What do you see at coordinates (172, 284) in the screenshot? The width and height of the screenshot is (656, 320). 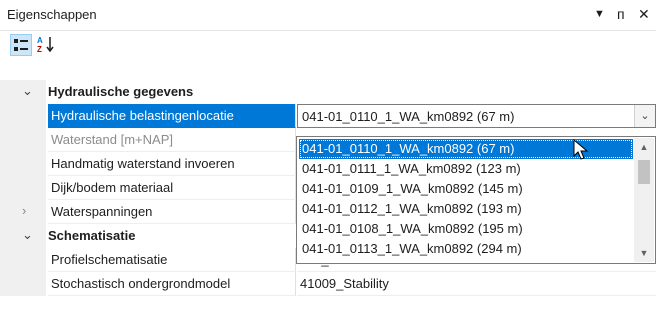 I see `property-name: Stochastisch ondergrondmodel` at bounding box center [172, 284].